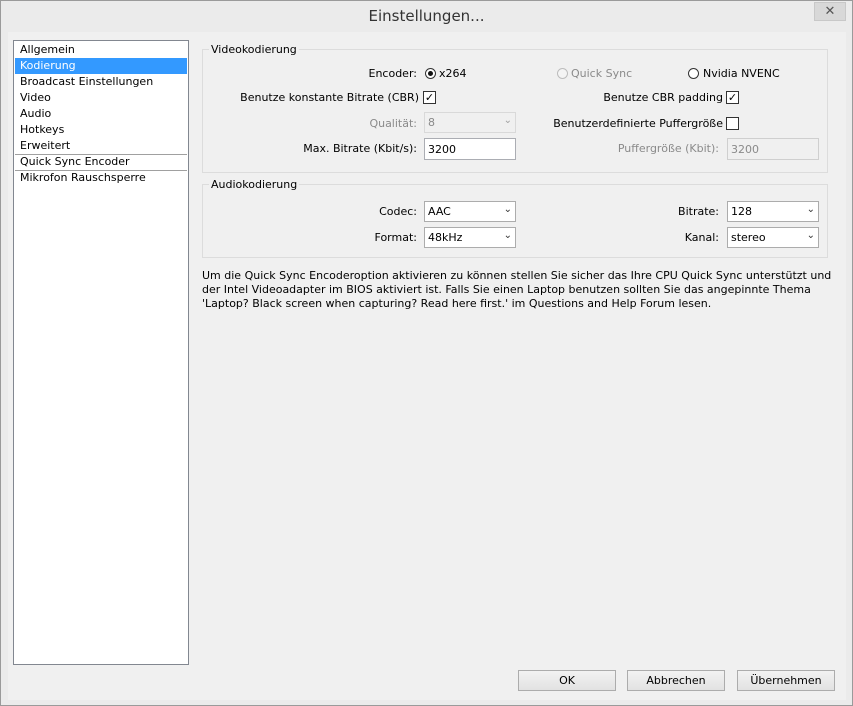 The image size is (853, 706). I want to click on max-bitrate-field, so click(470, 149).